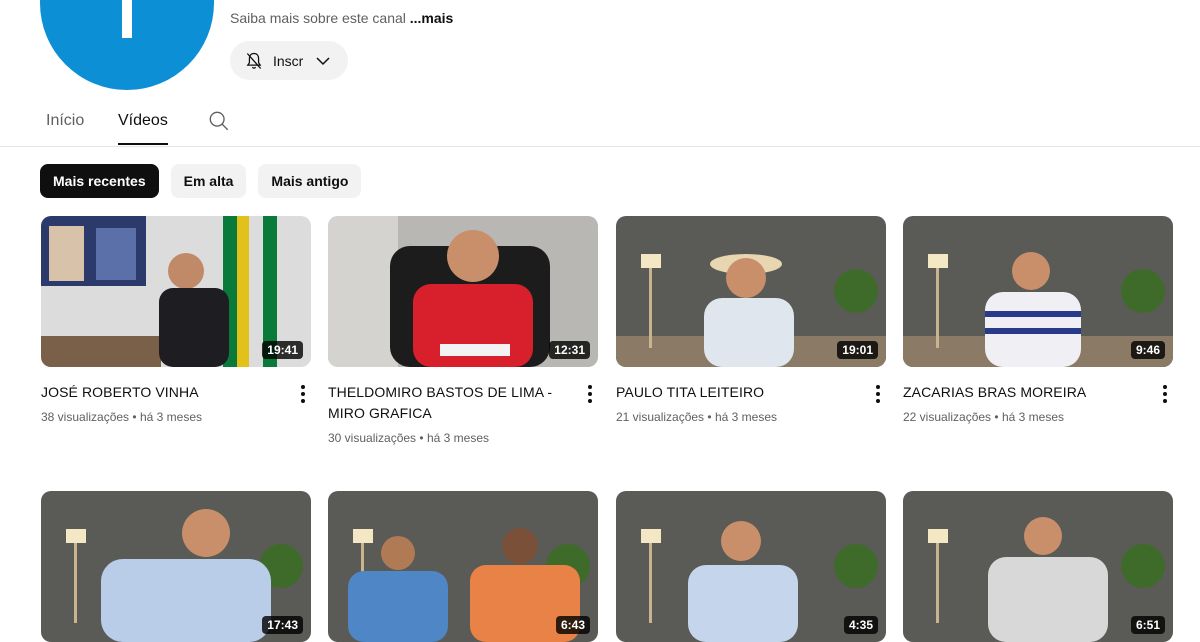  I want to click on video-meta: 30 visualizações • há 3 meses, so click(408, 438).